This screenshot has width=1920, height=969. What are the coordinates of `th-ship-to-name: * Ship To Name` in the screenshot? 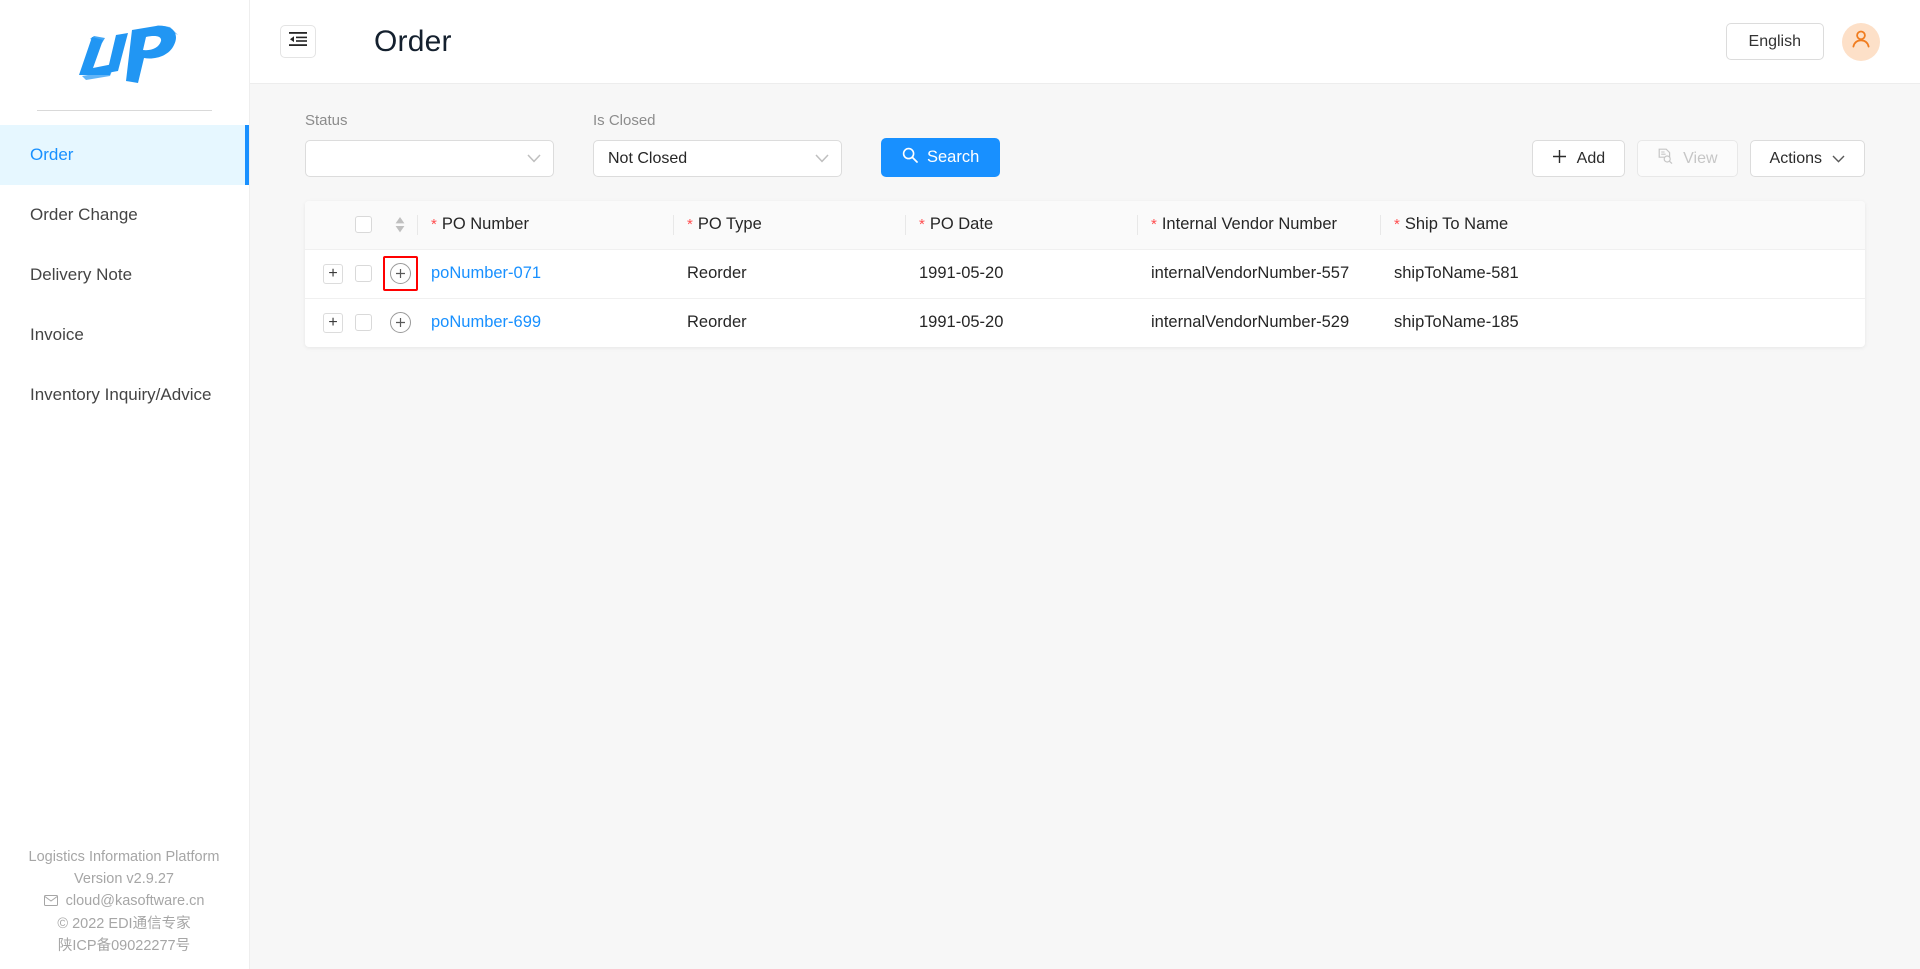 It's located at (1622, 225).